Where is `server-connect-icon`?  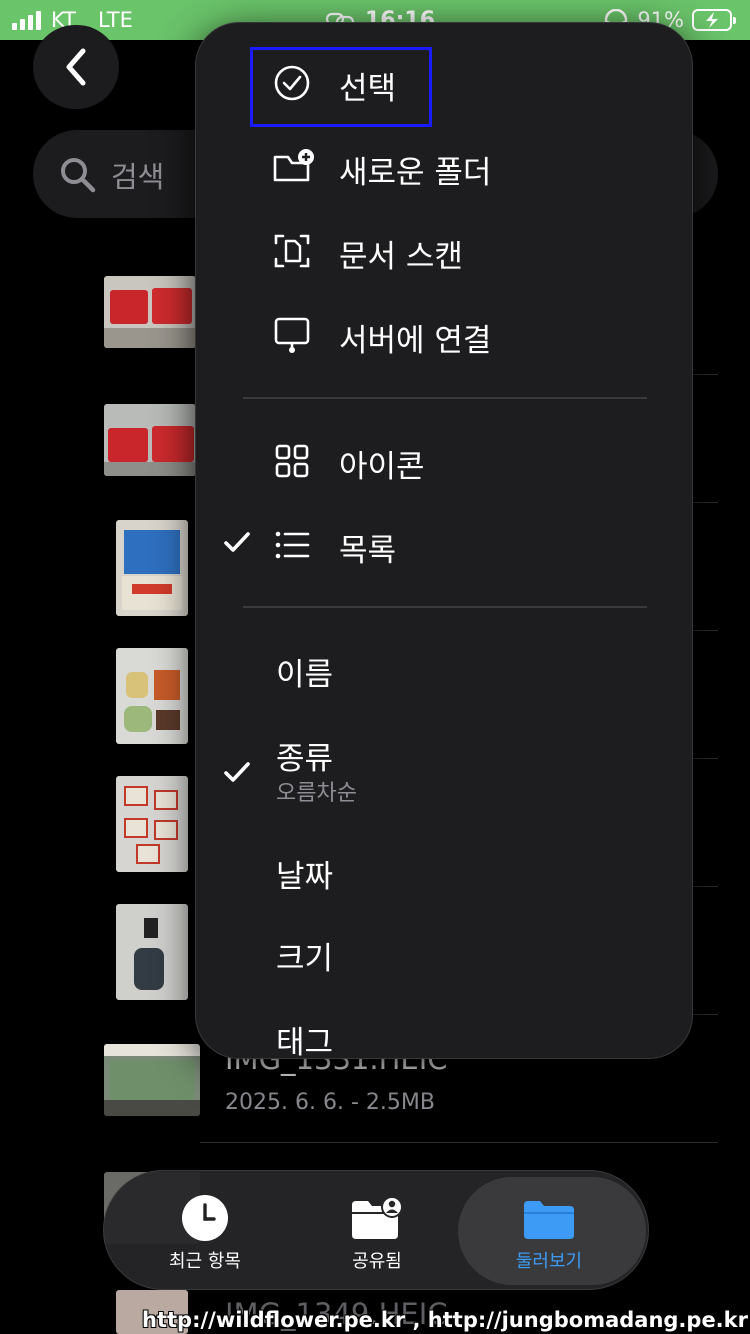 server-connect-icon is located at coordinates (292, 335).